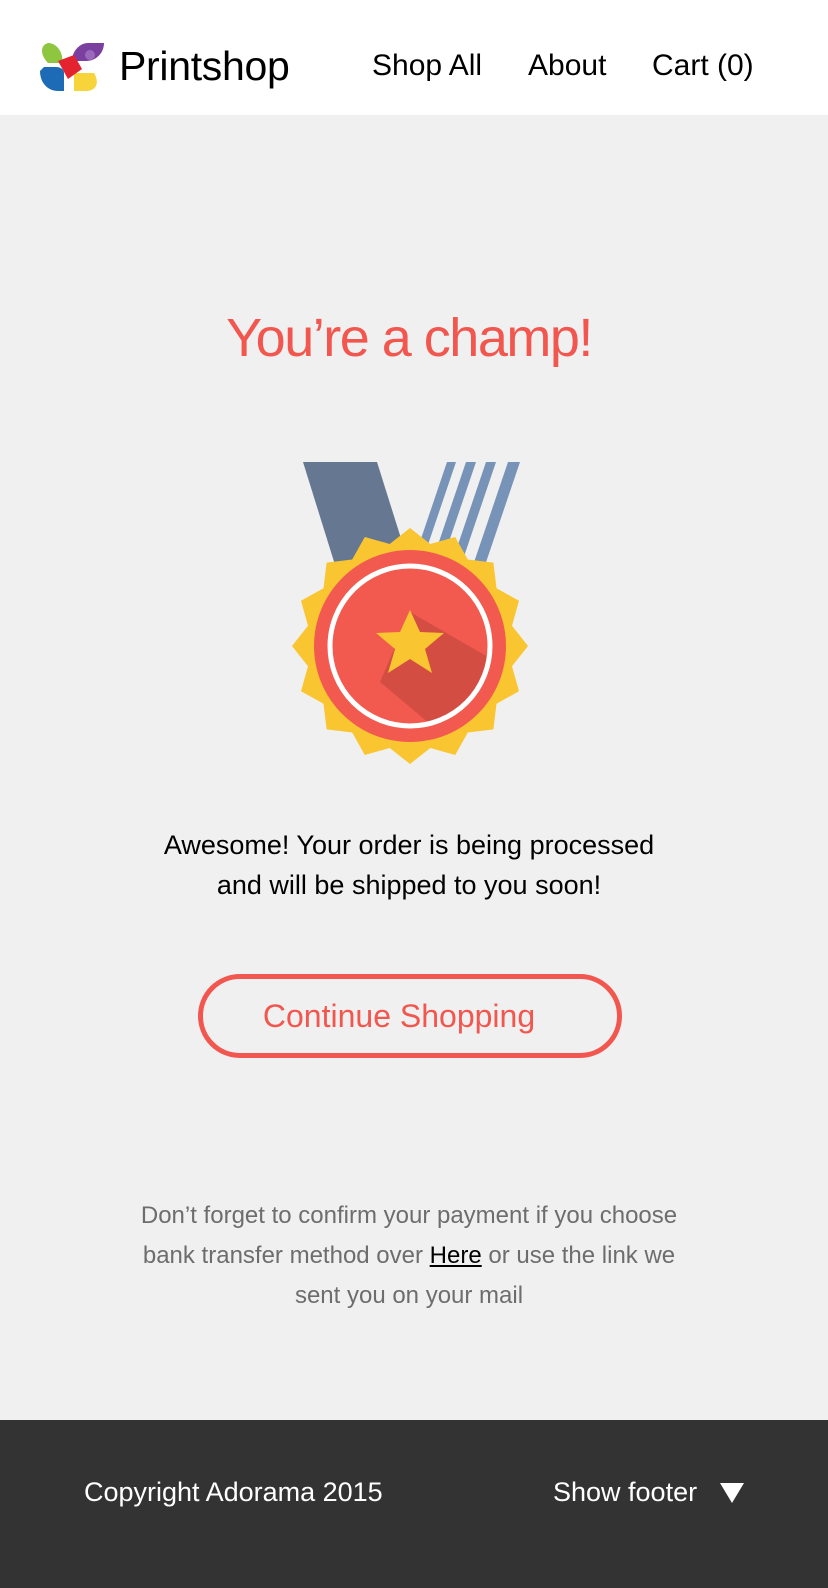 Image resolution: width=828 pixels, height=1588 pixels. What do you see at coordinates (456, 1255) in the screenshot?
I see `here-link: Here` at bounding box center [456, 1255].